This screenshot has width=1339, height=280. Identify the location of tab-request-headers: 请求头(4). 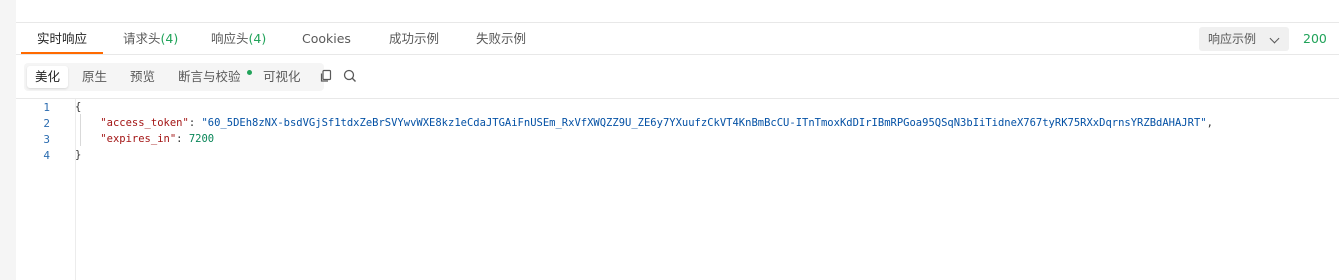
(150, 38).